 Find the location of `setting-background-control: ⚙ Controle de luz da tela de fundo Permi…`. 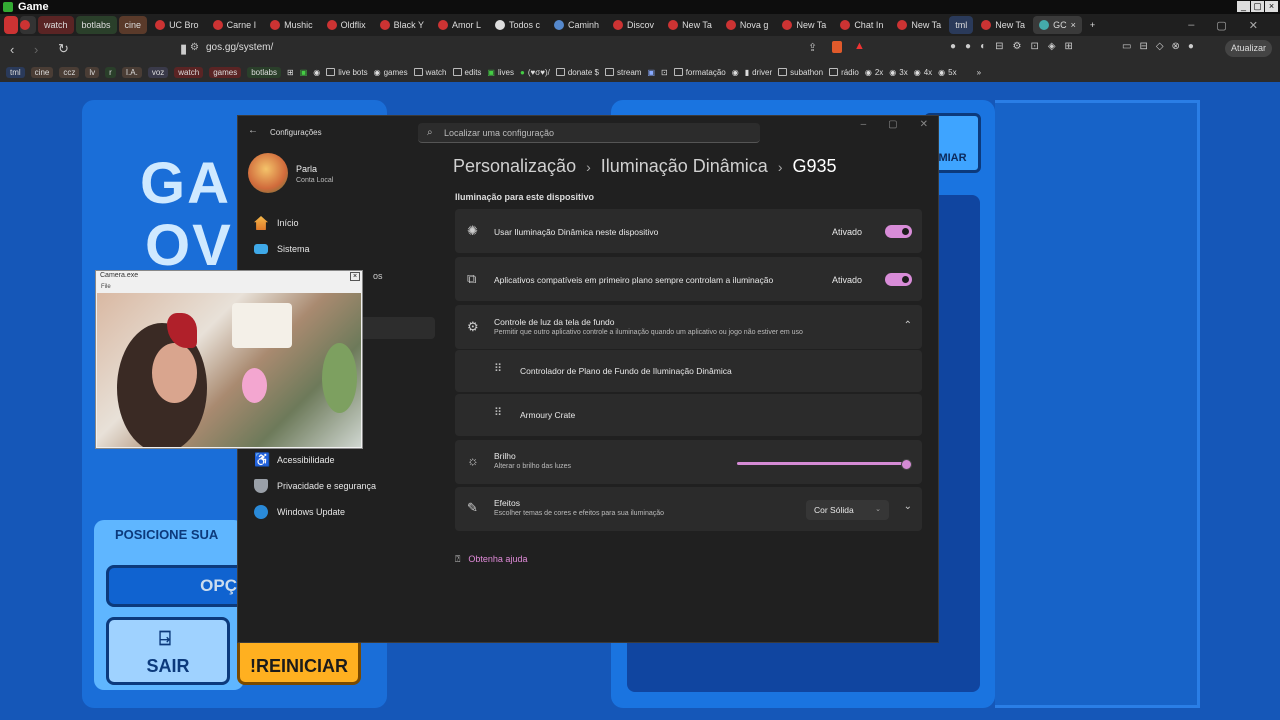

setting-background-control: ⚙ Controle de luz da tela de fundo Permi… is located at coordinates (688, 327).